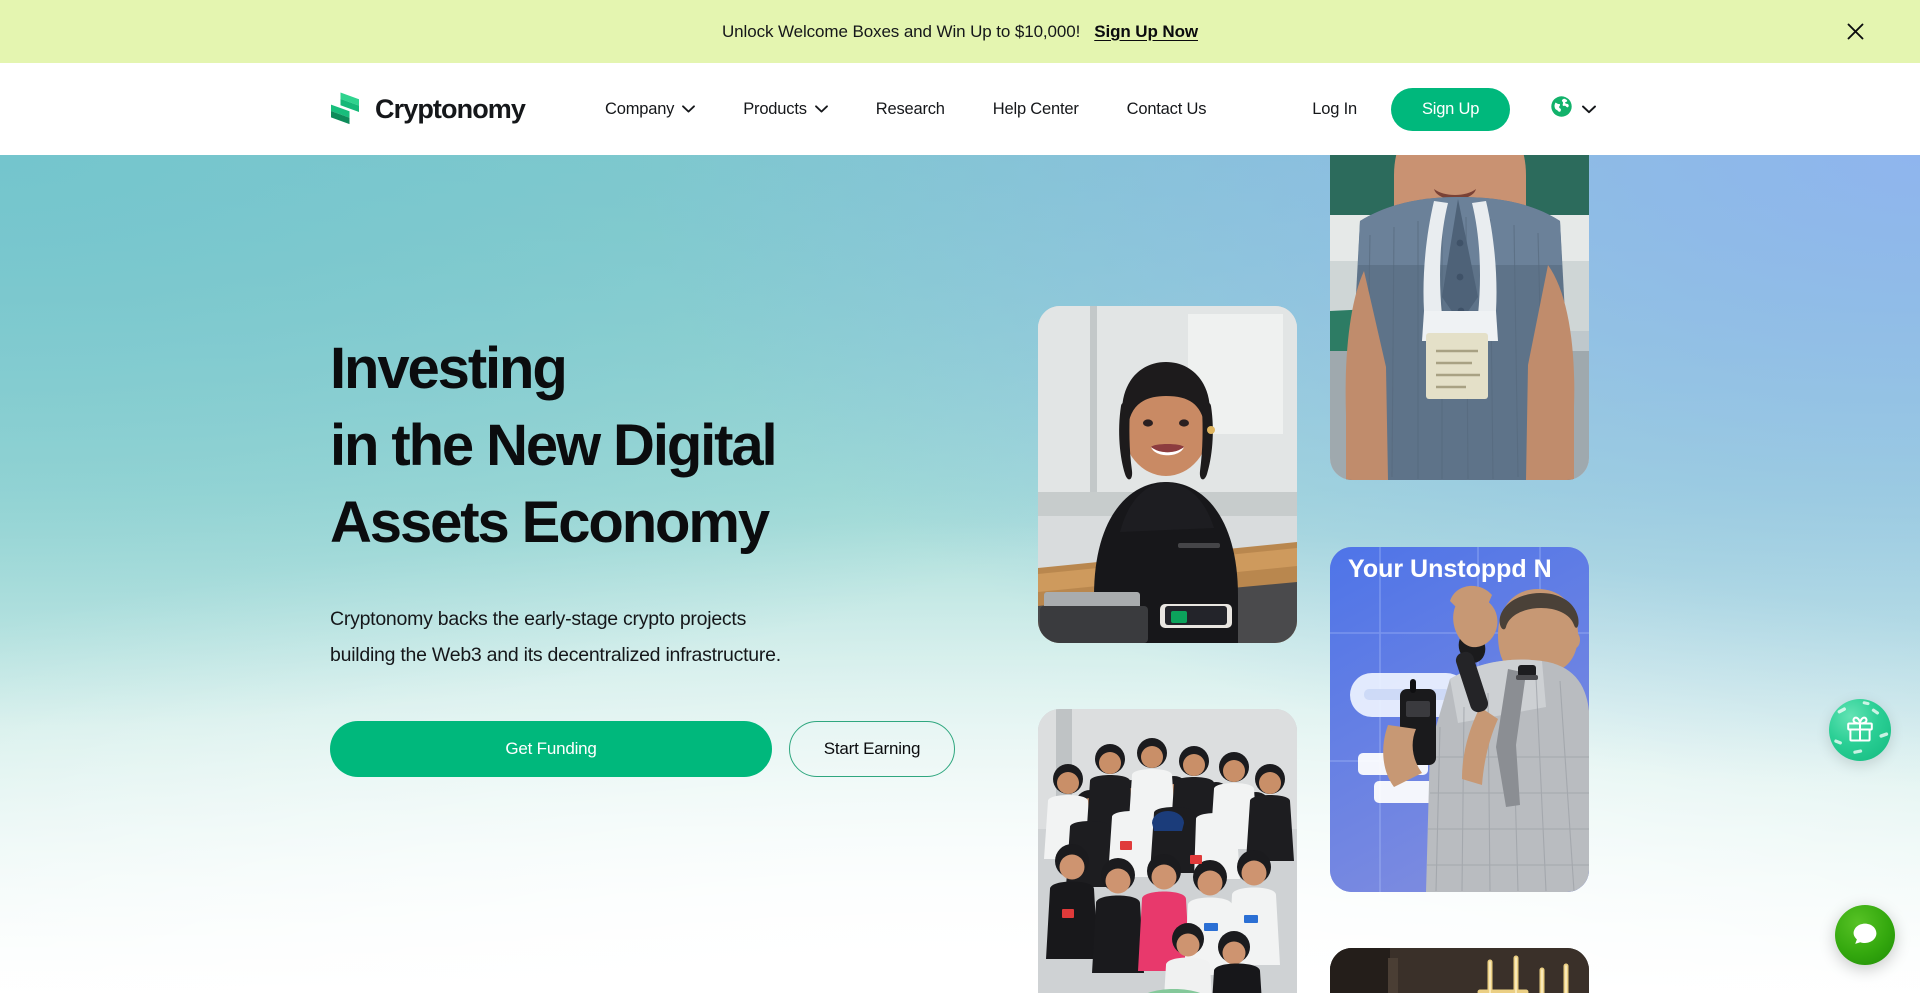  What do you see at coordinates (450, 108) in the screenshot?
I see `brand-name: Cryptonomy` at bounding box center [450, 108].